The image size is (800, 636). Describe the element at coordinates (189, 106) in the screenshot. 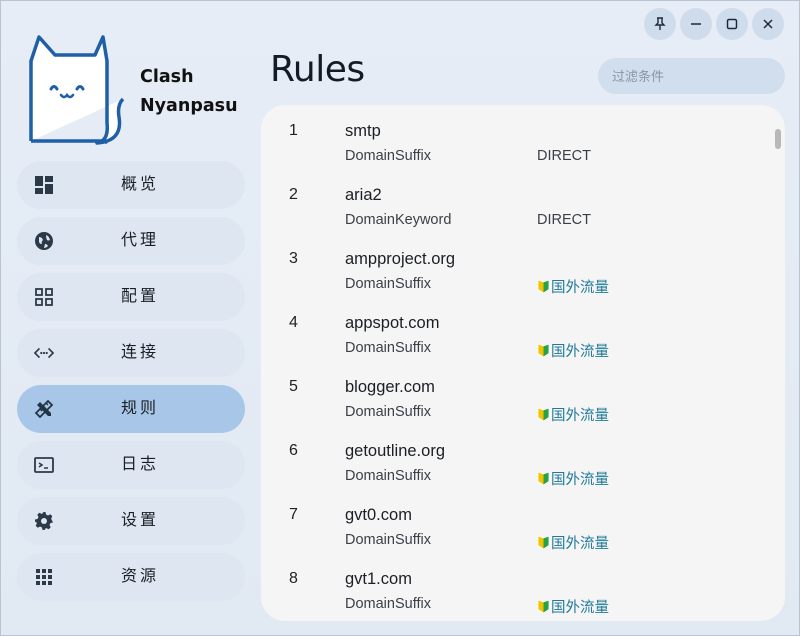

I see `app-name-line2: Nyanpasu` at that location.